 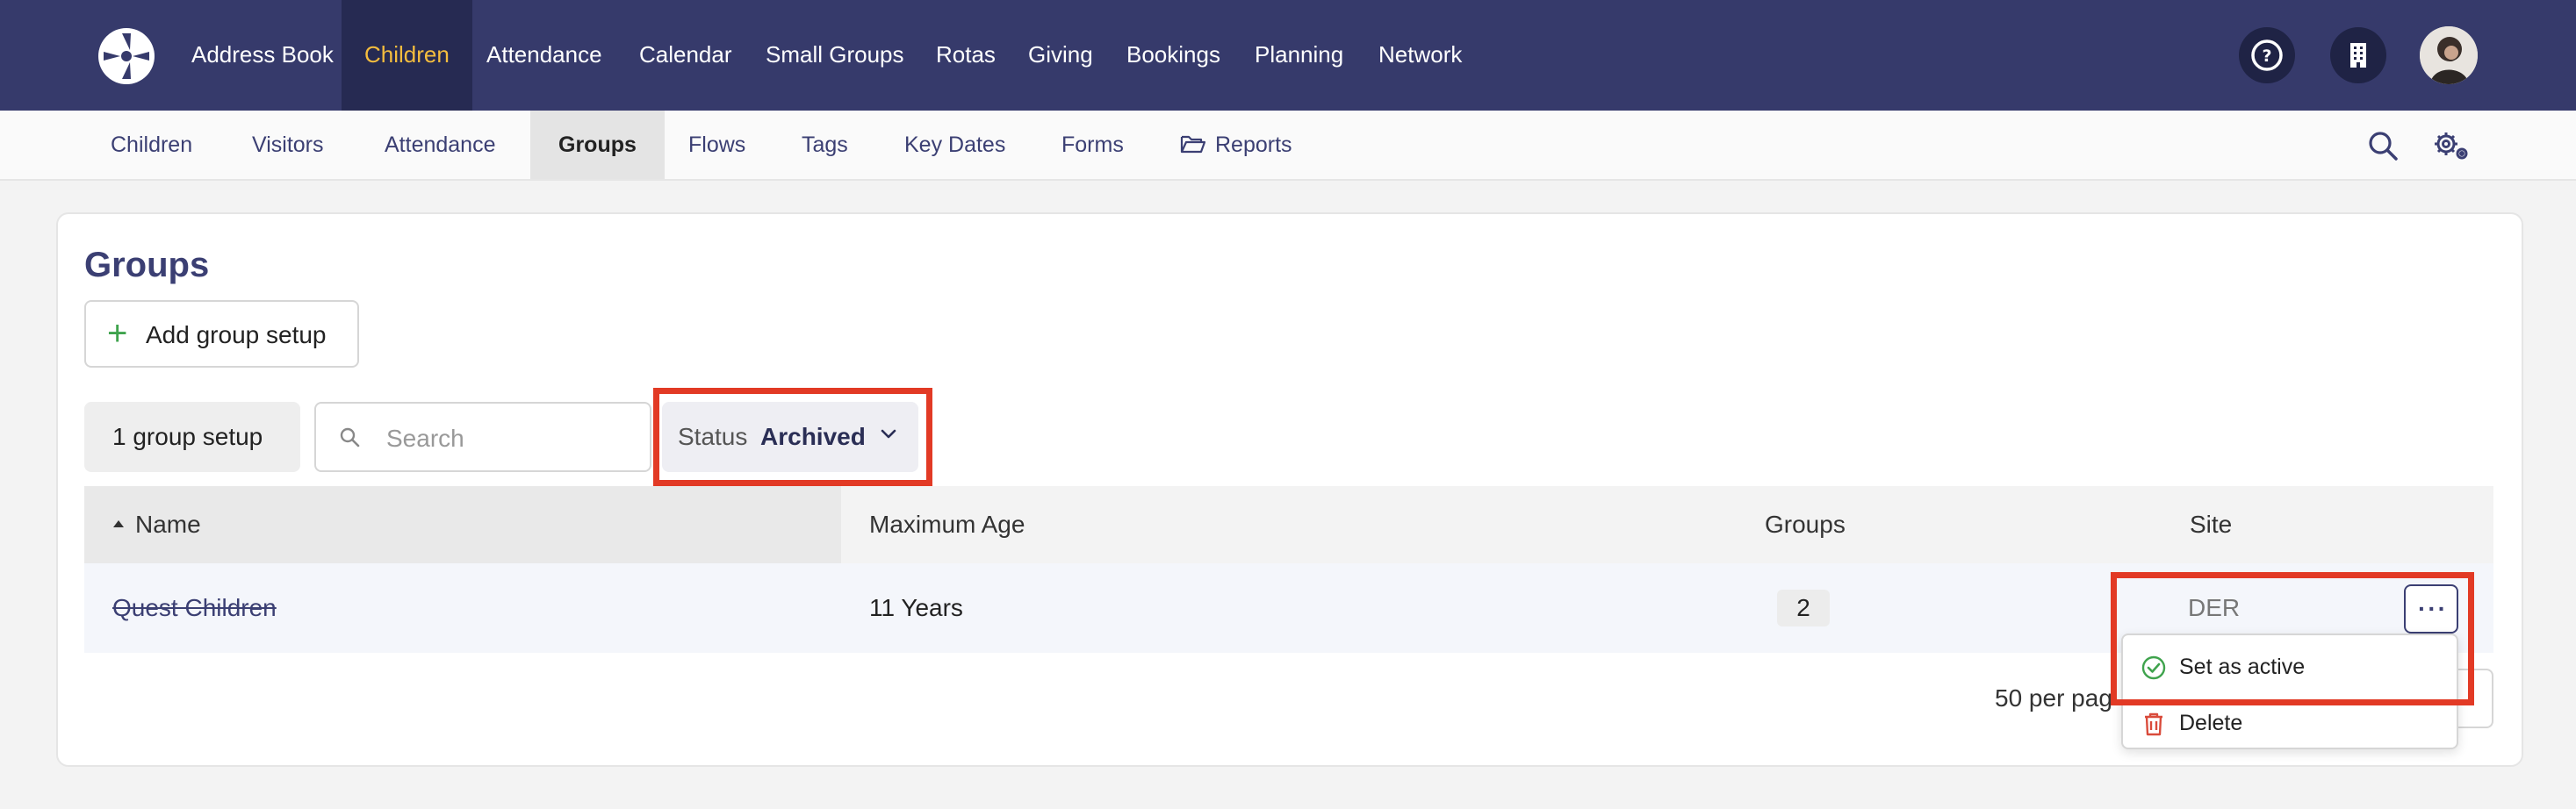 What do you see at coordinates (462, 524) in the screenshot?
I see `name-column-header: Name` at bounding box center [462, 524].